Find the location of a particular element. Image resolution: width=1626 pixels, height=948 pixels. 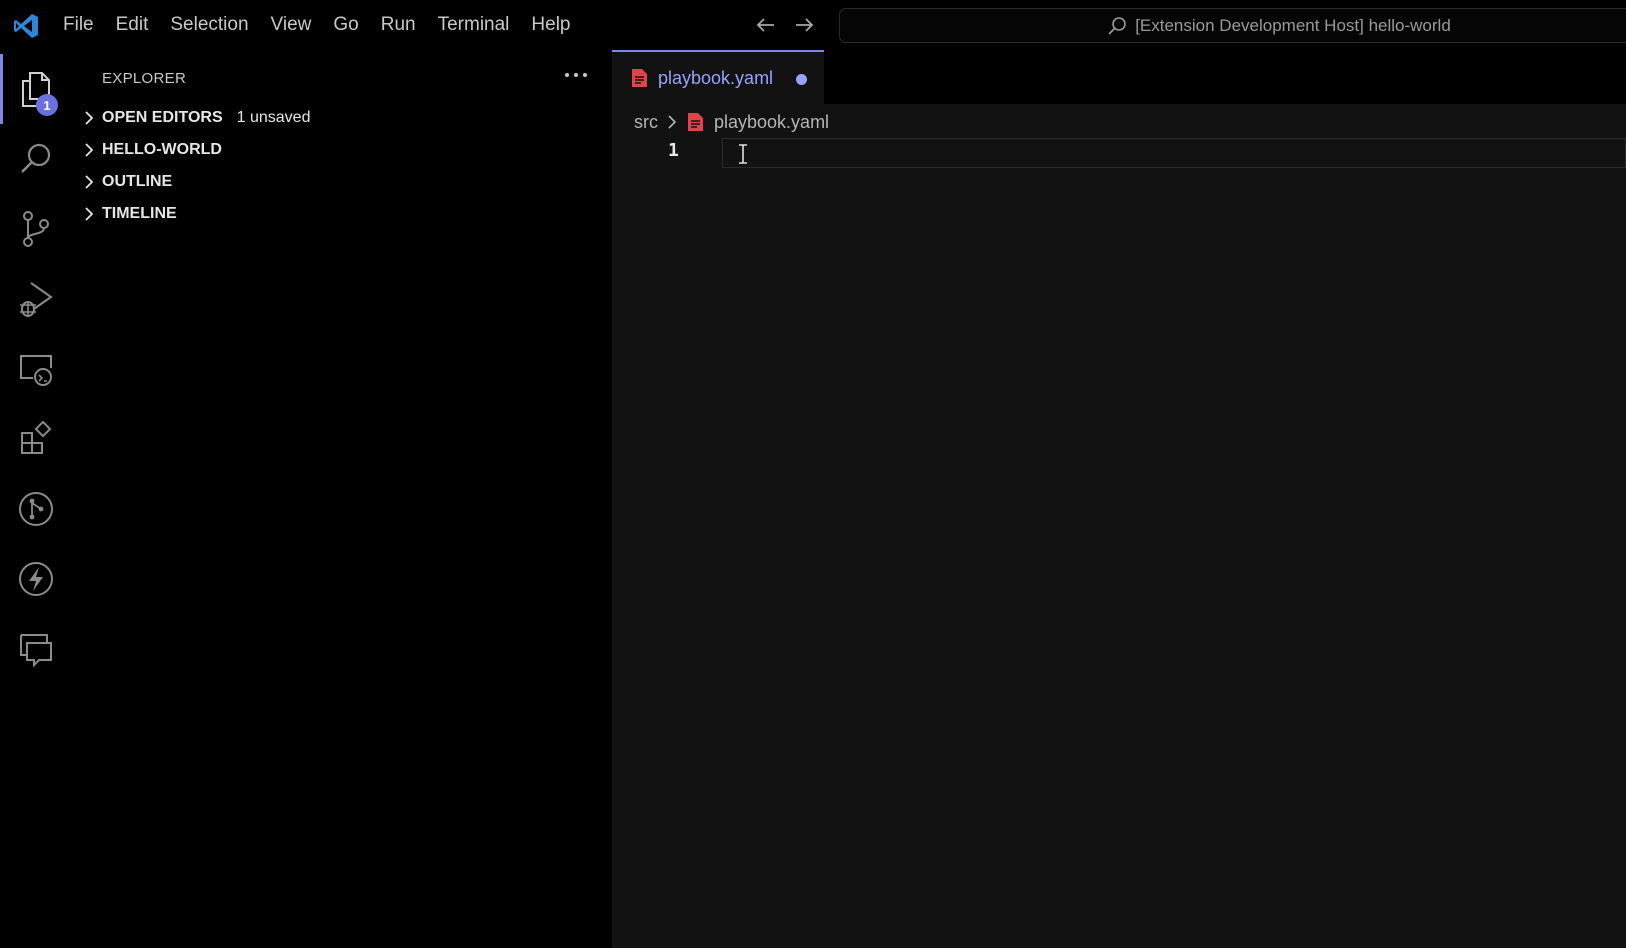

section-open-editors: OPEN EDITORS 1 unsaved is located at coordinates (195, 118).